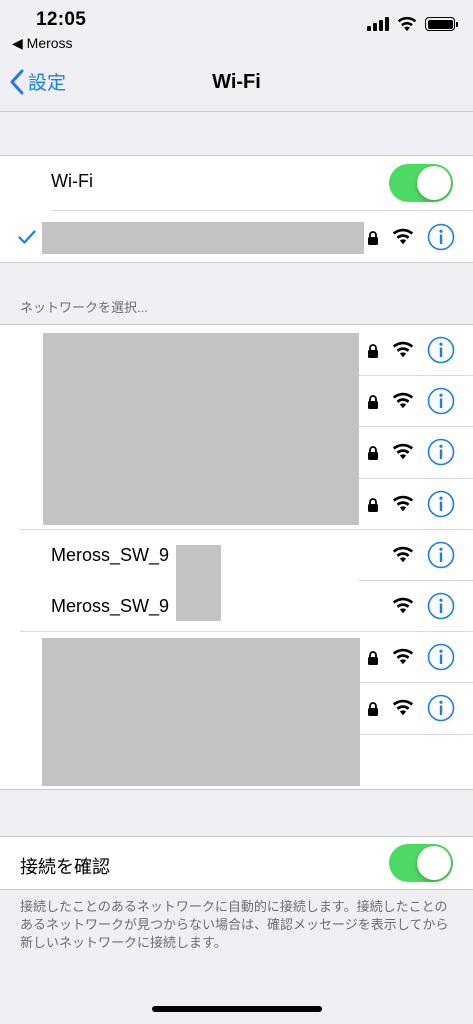 The image size is (473, 1024). Describe the element at coordinates (236, 209) in the screenshot. I see `wifi-toggle-group: Wi-Fi` at that location.